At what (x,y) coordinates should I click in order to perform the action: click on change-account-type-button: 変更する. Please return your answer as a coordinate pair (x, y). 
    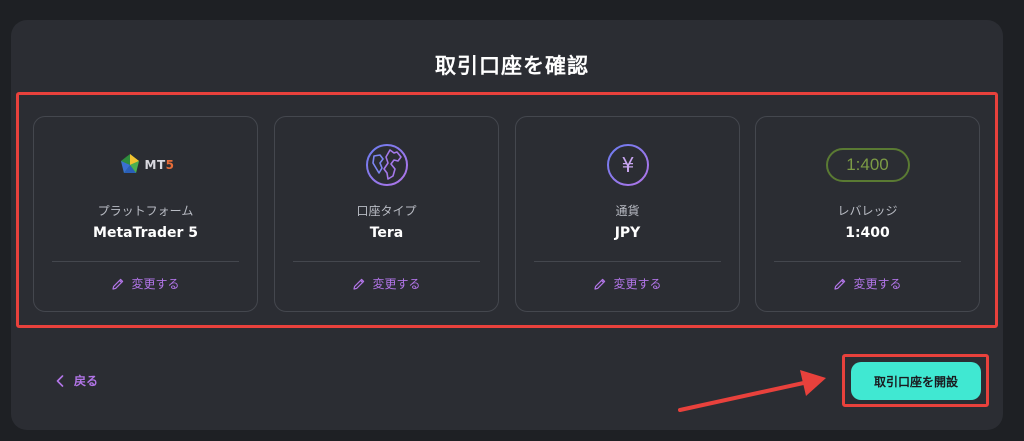
    Looking at the image, I should click on (386, 283).